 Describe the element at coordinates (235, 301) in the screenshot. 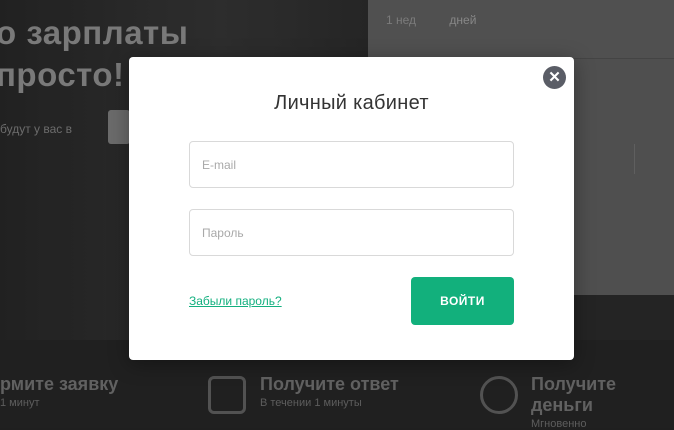

I see `forgot-password-link: Забыли пароль?` at that location.